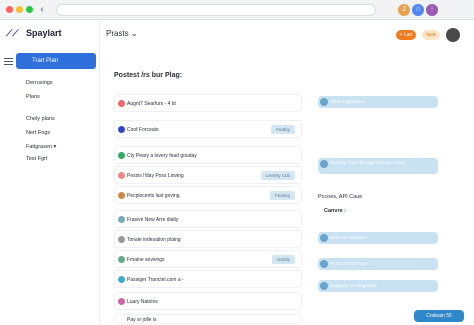 The image size is (474, 325). I want to click on menu-icon: ⋮, so click(432, 10).